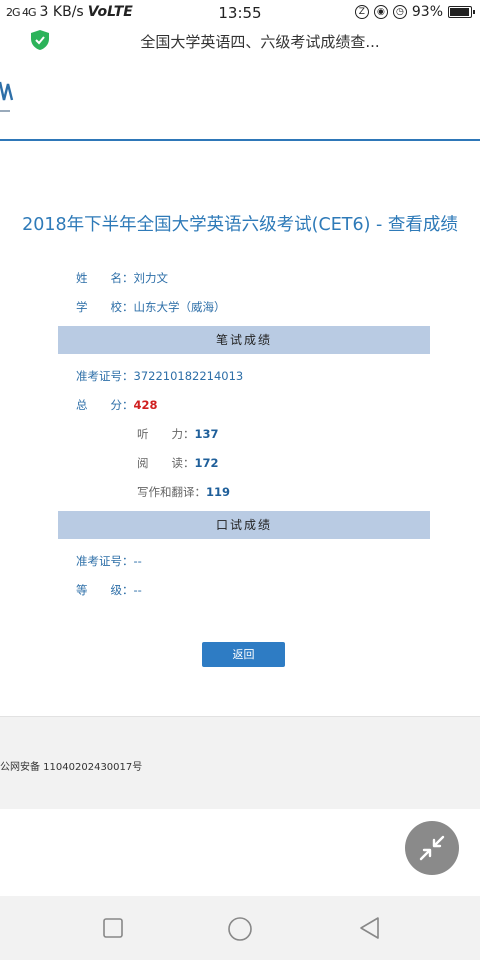  I want to click on school-row: 学 校：山东大学（威海）, so click(151, 307).